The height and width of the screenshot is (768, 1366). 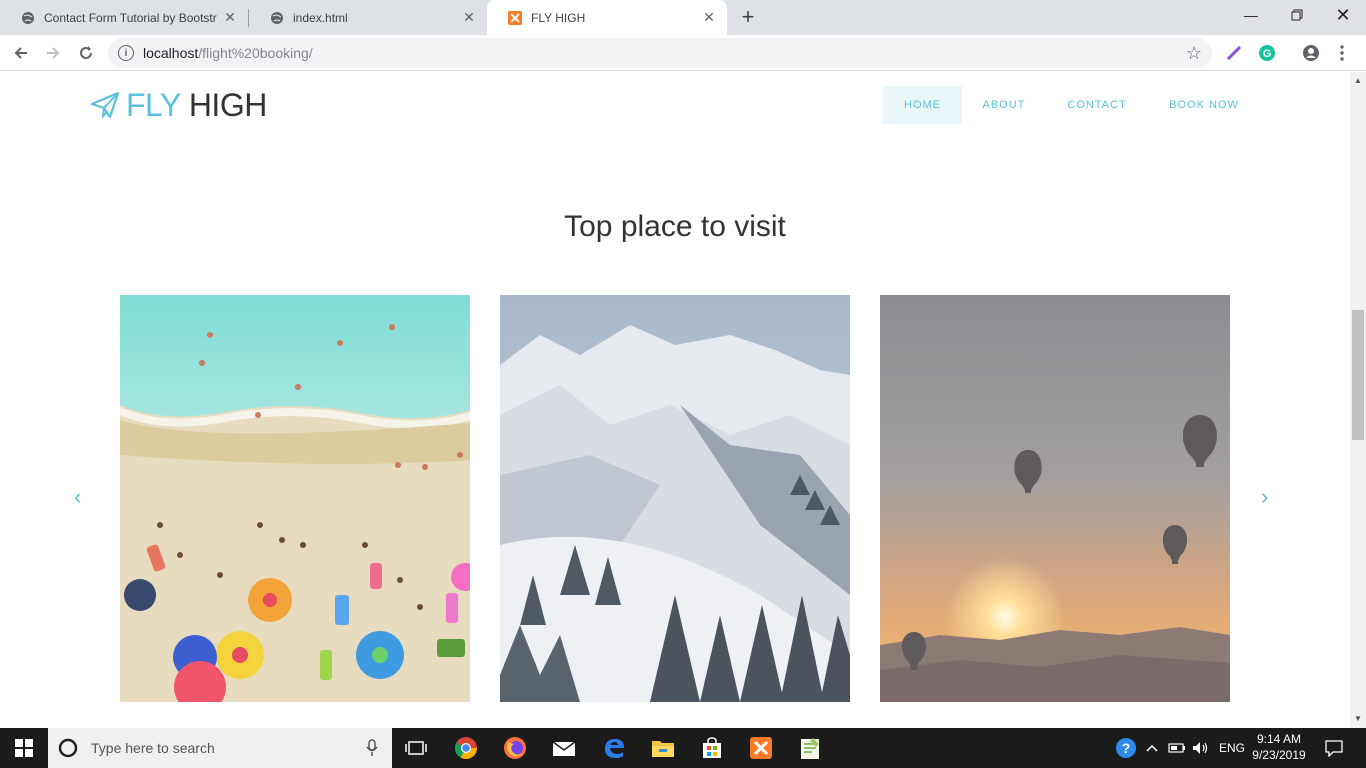 I want to click on reload-button, so click(x=86, y=53).